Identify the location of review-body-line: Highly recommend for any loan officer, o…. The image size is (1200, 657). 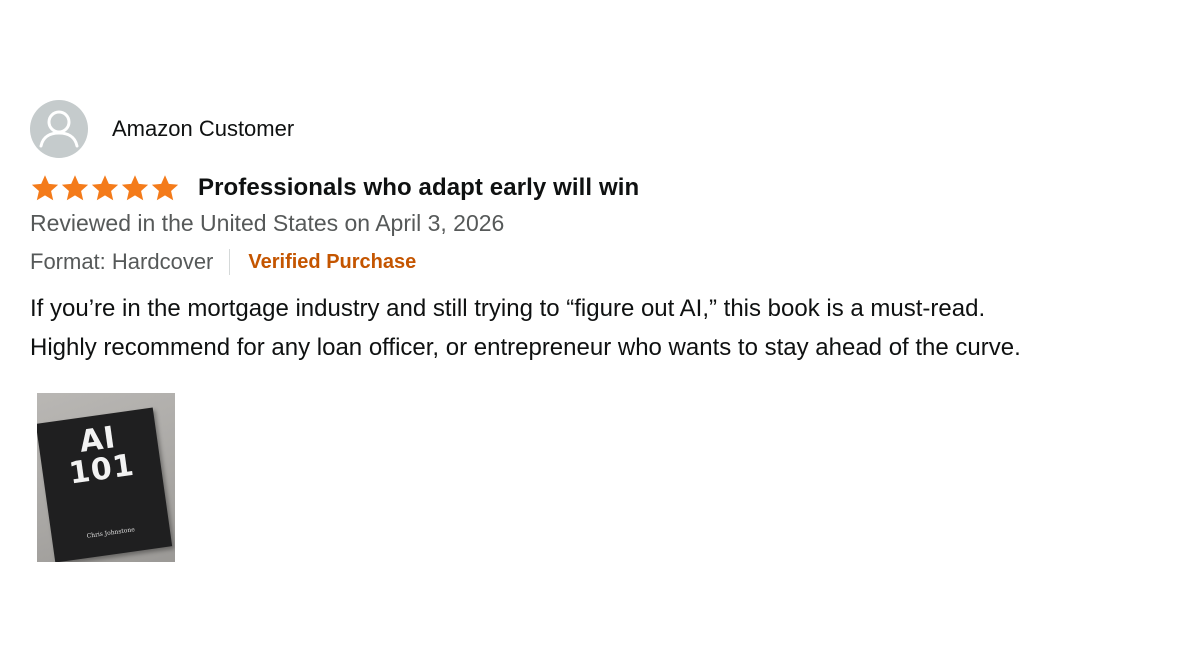
(525, 347).